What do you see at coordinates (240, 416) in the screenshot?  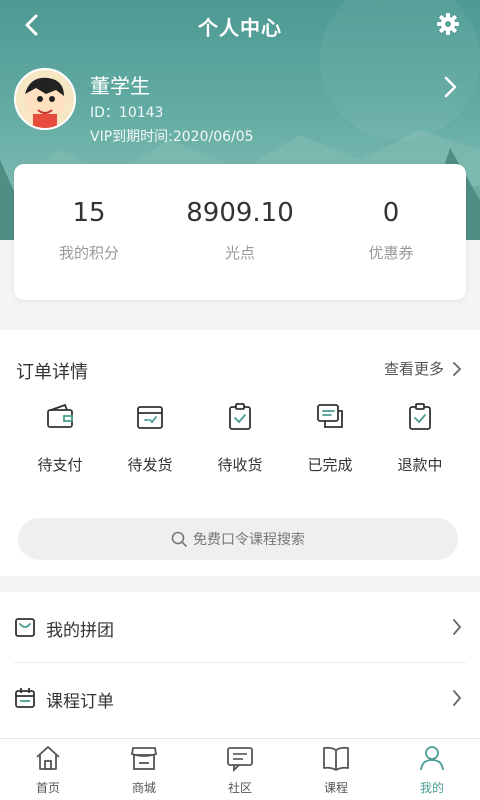 I see `clipboard-check-icon` at bounding box center [240, 416].